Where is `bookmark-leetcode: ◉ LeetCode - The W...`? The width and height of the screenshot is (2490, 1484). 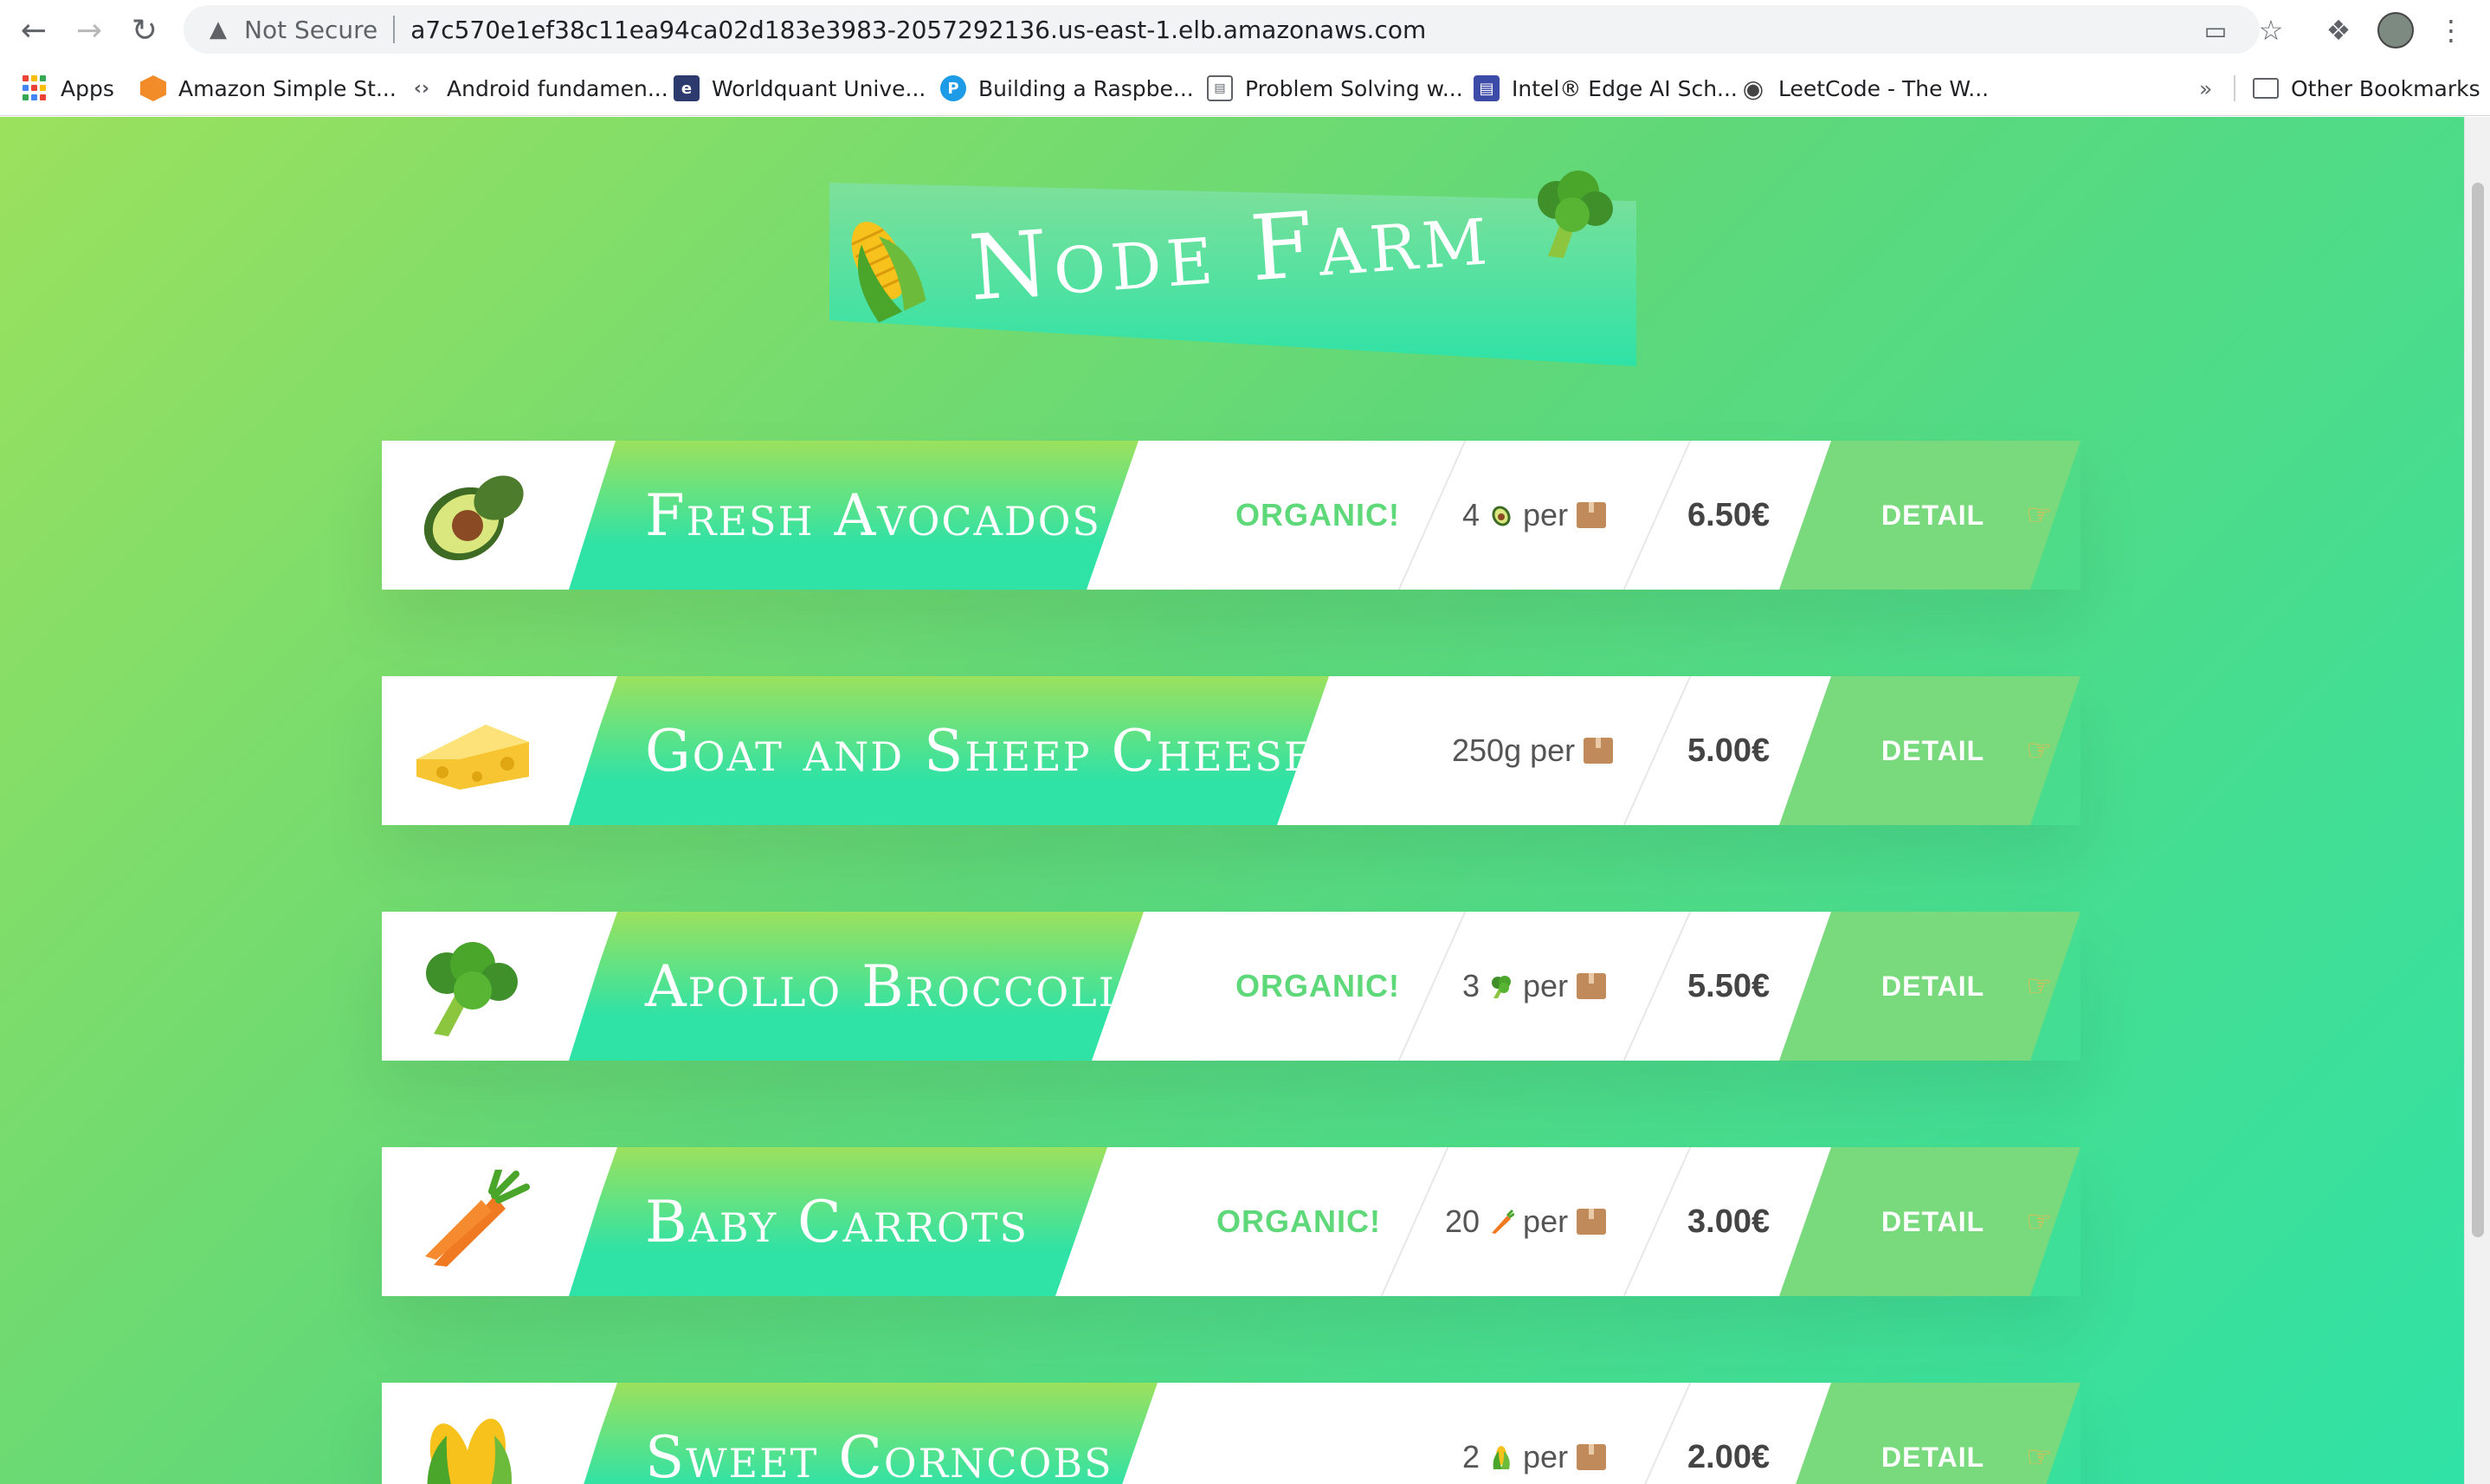 bookmark-leetcode: ◉ LeetCode - The W... is located at coordinates (1864, 88).